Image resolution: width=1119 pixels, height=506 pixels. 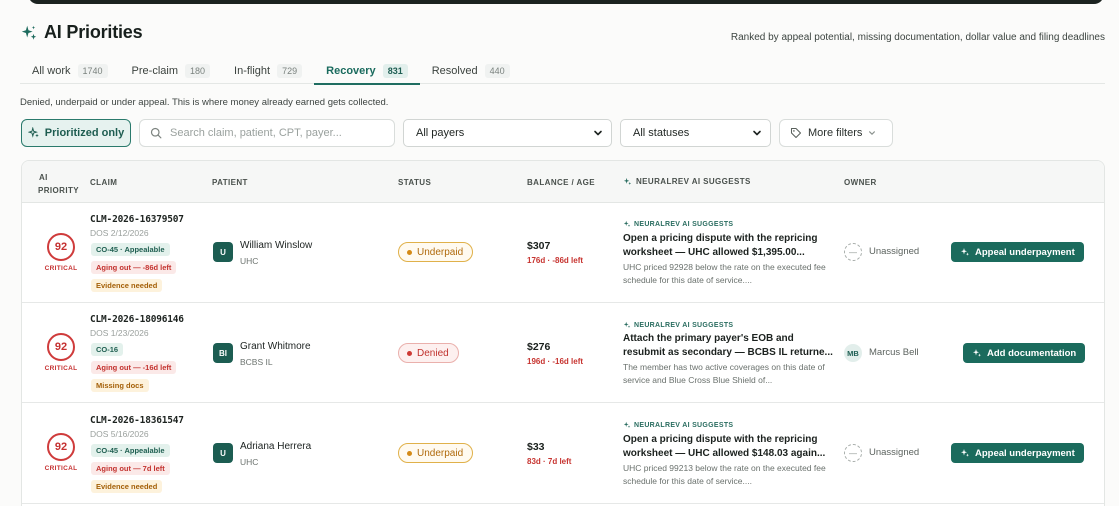 What do you see at coordinates (137, 219) in the screenshot?
I see `claim-id-link: CLM-2026-16379507` at bounding box center [137, 219].